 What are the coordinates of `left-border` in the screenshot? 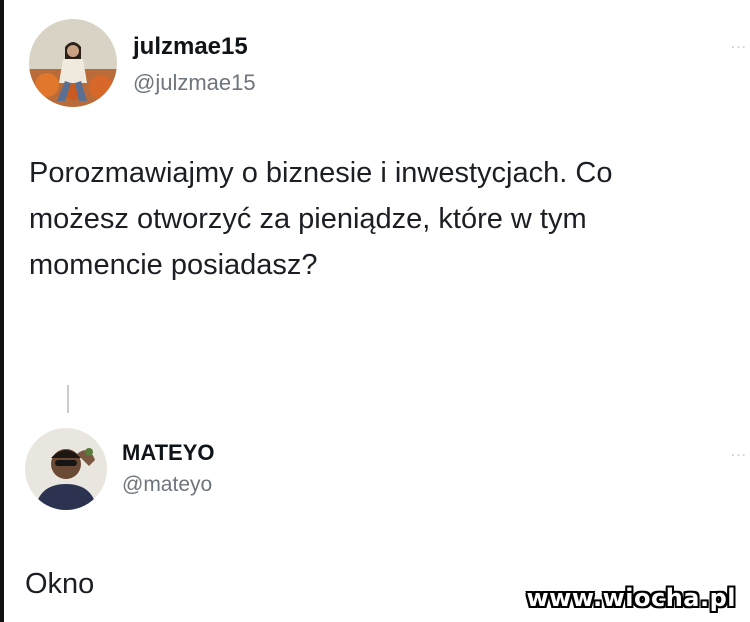 It's located at (2, 311).